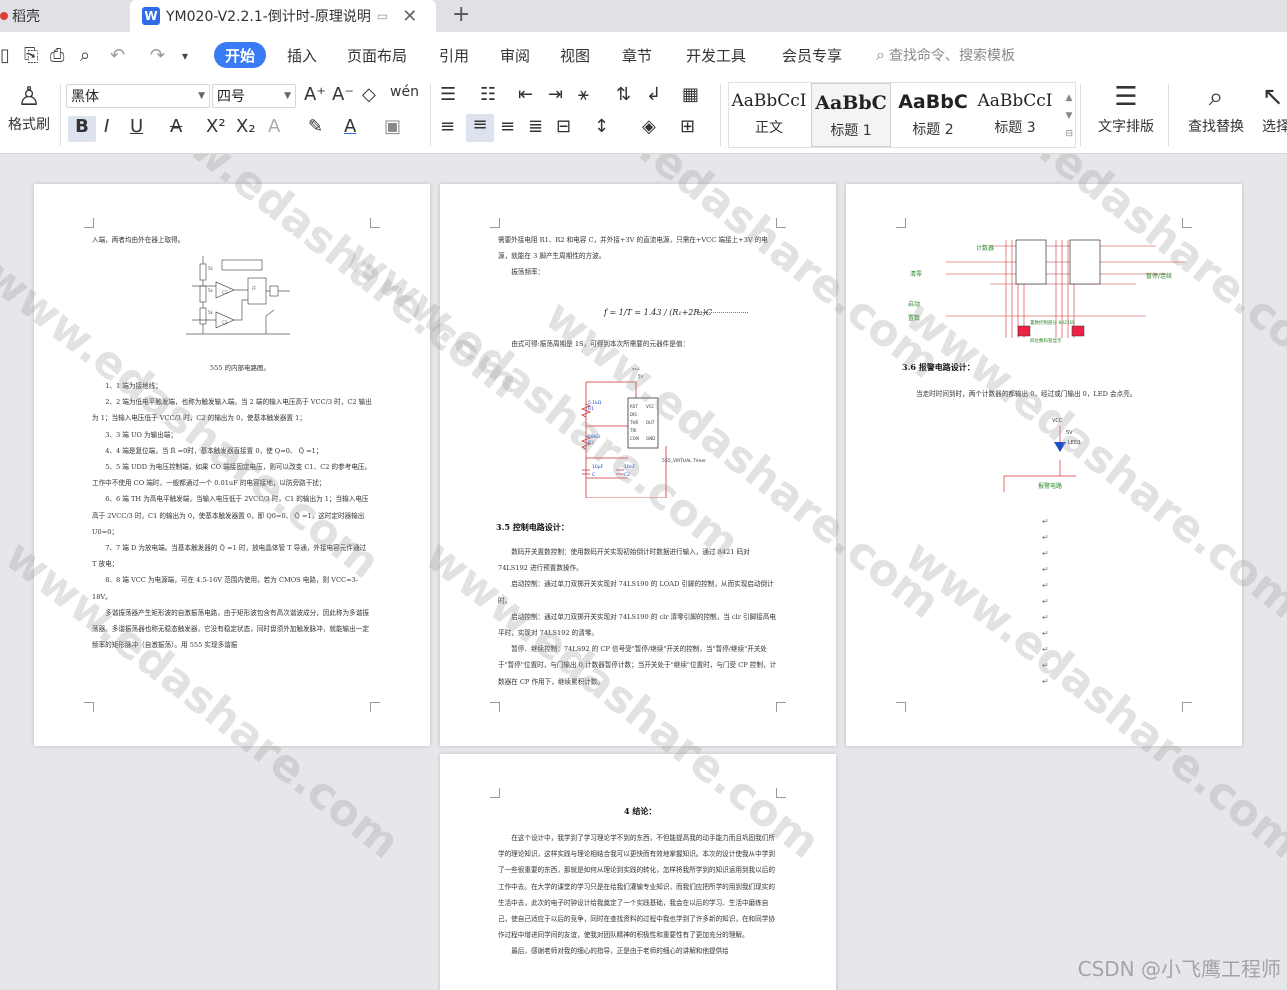 The width and height of the screenshot is (1287, 990). What do you see at coordinates (1216, 109) in the screenshot?
I see `find-replace-button: ⌕ 查找替换` at bounding box center [1216, 109].